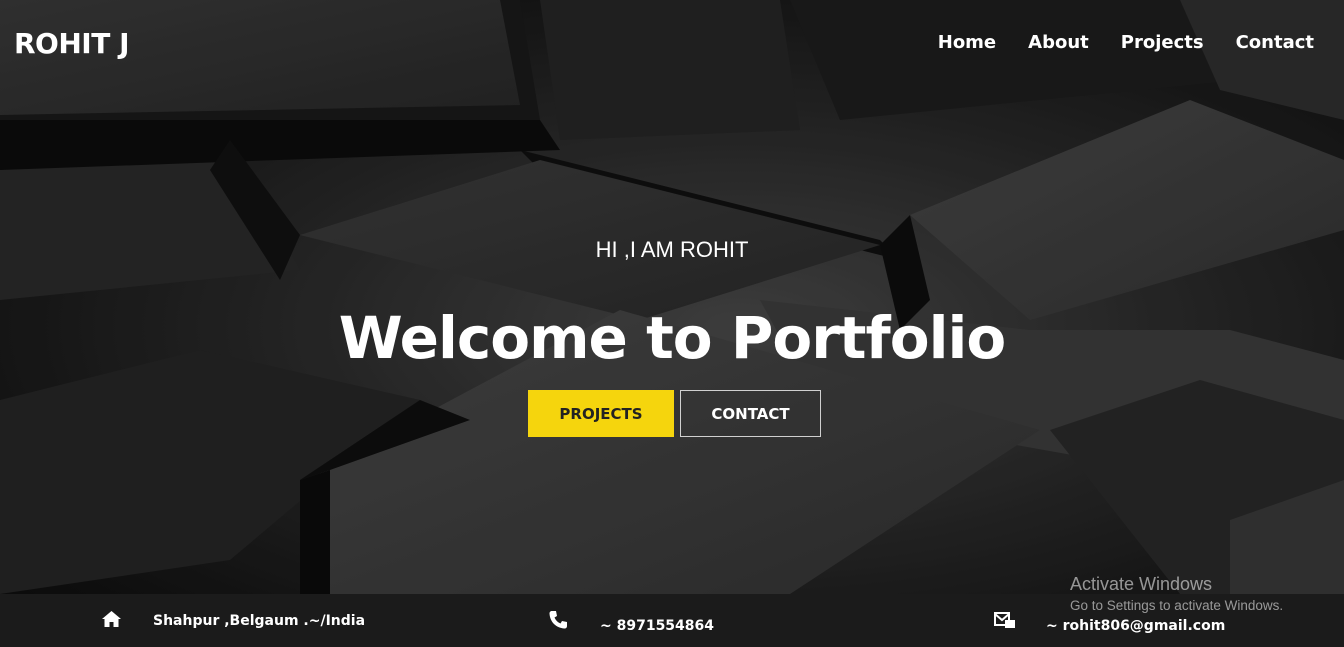  I want to click on watermark-subtitle: Go to Settings to activate Windows., so click(1177, 605).